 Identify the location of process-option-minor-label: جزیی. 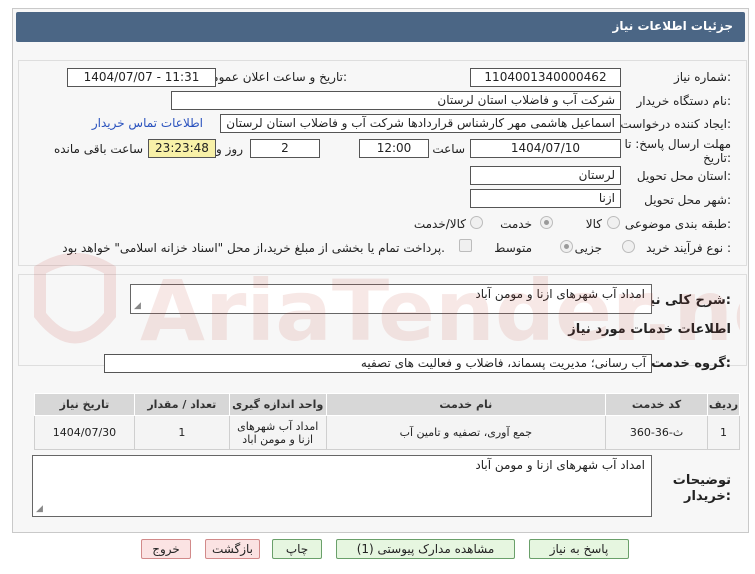
(588, 248).